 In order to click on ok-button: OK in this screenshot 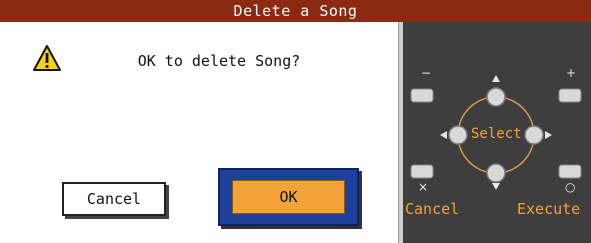, I will do `click(288, 197)`.